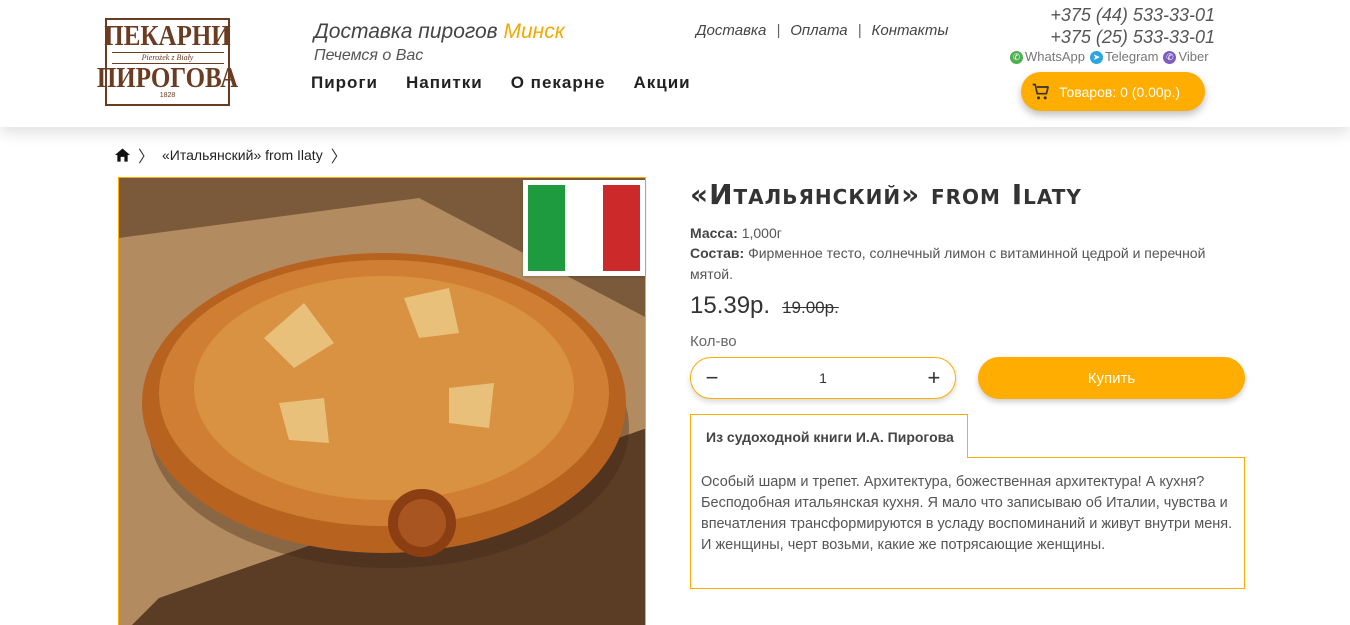 Image resolution: width=1350 pixels, height=625 pixels. I want to click on product-mass: Масса: 1,000г, so click(736, 233).